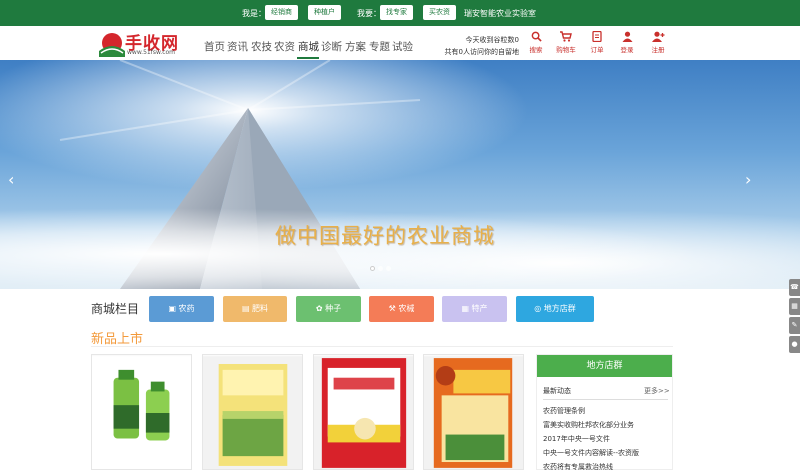 The height and width of the screenshot is (474, 800). What do you see at coordinates (112, 45) in the screenshot?
I see `logo-icon` at bounding box center [112, 45].